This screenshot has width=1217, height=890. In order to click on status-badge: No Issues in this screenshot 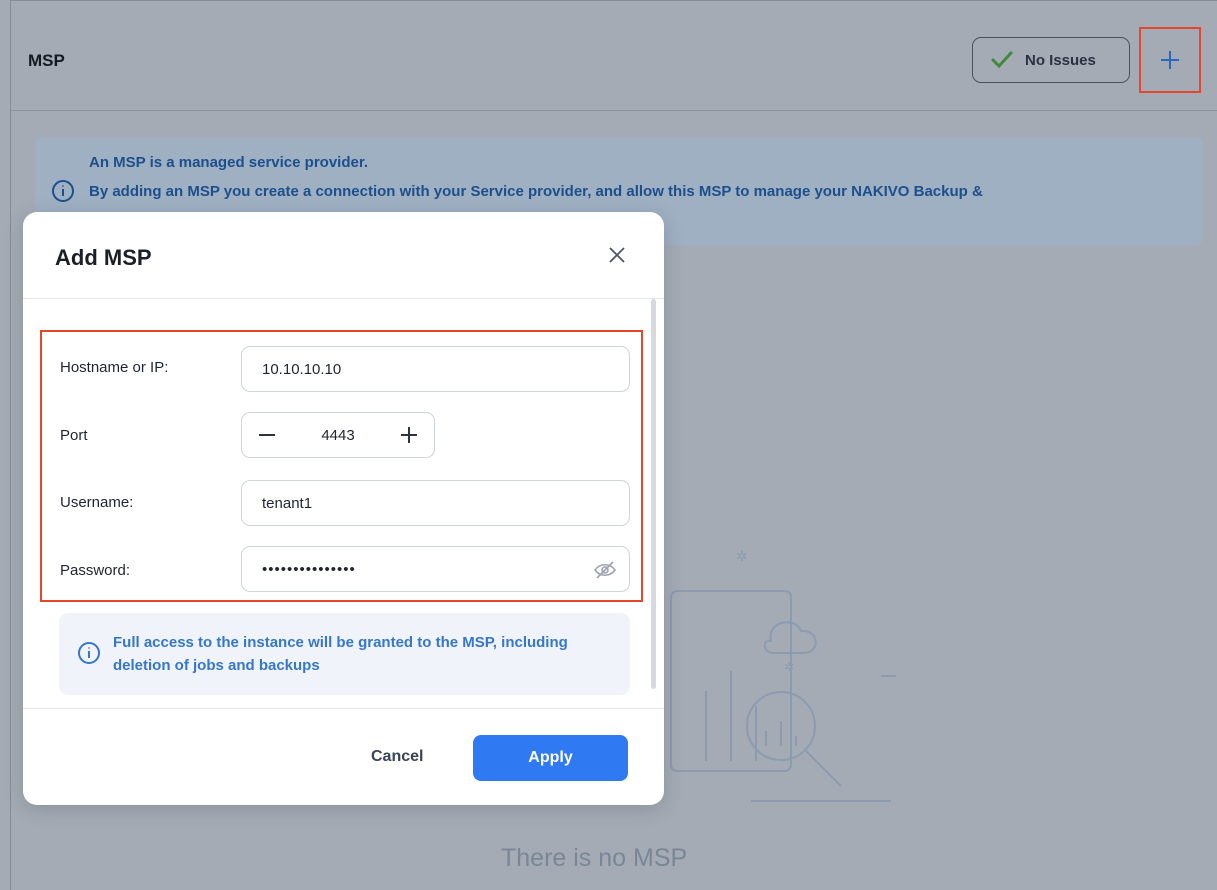, I will do `click(1051, 60)`.